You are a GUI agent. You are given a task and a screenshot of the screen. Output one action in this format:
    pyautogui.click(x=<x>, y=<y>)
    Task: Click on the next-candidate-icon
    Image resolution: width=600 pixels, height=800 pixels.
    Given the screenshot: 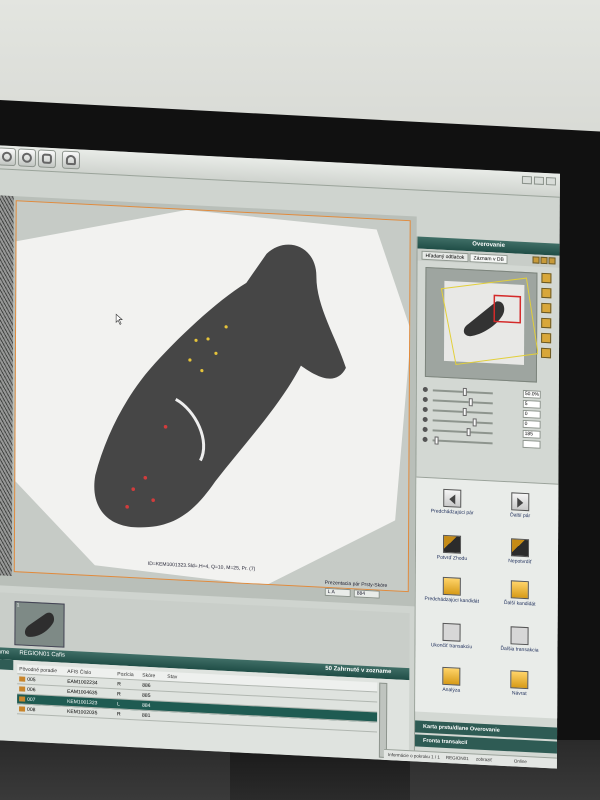 What is the action you would take?
    pyautogui.click(x=519, y=590)
    